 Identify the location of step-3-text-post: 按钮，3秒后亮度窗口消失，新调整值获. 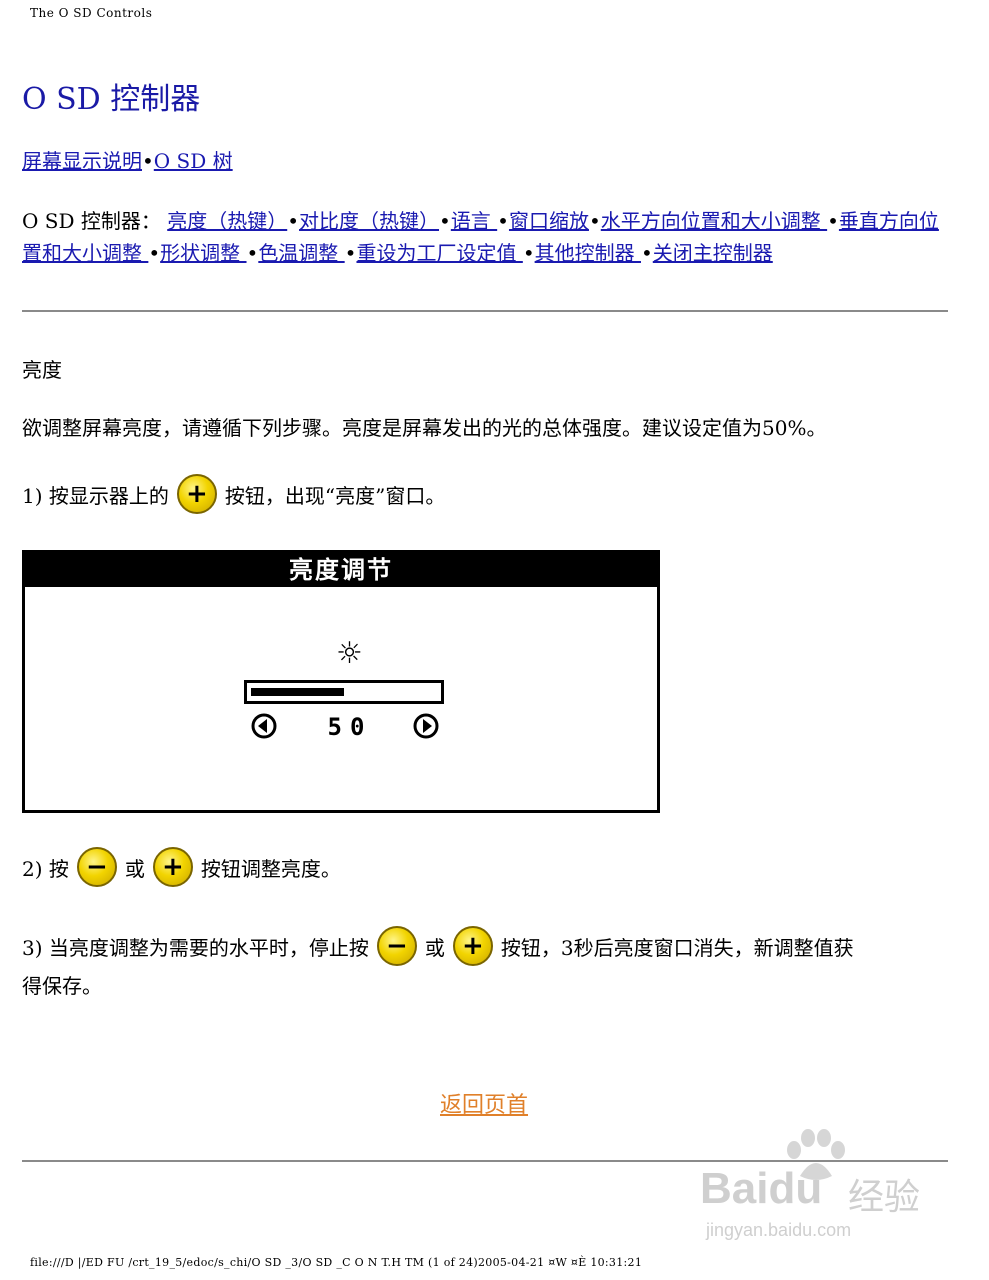
(677, 947).